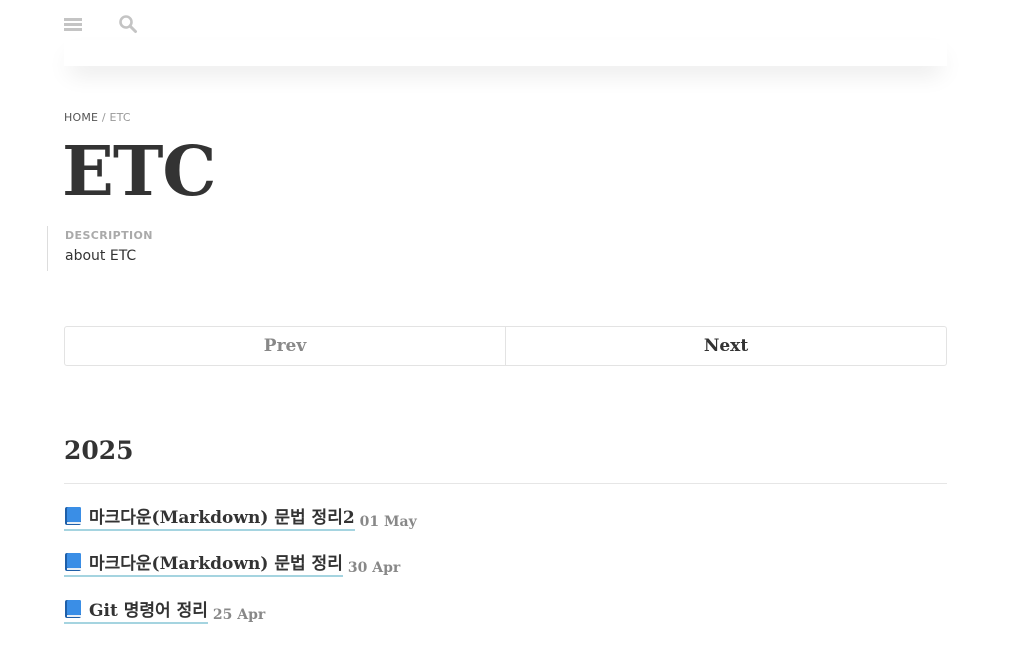 Image resolution: width=1023 pixels, height=646 pixels. What do you see at coordinates (222, 518) in the screenshot?
I see `post-title: 마크다운(Markdown) 문법 정리2` at bounding box center [222, 518].